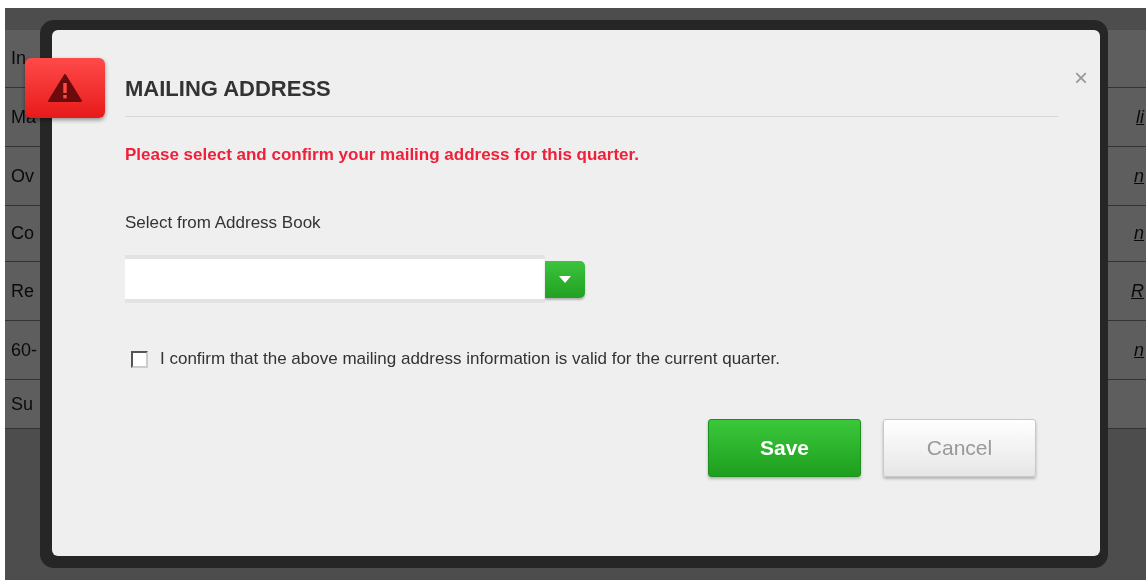 The width and height of the screenshot is (1146, 580). What do you see at coordinates (470, 359) in the screenshot?
I see `confirm-label: I confirm that the above mailing address information is valid for the current quarter.` at bounding box center [470, 359].